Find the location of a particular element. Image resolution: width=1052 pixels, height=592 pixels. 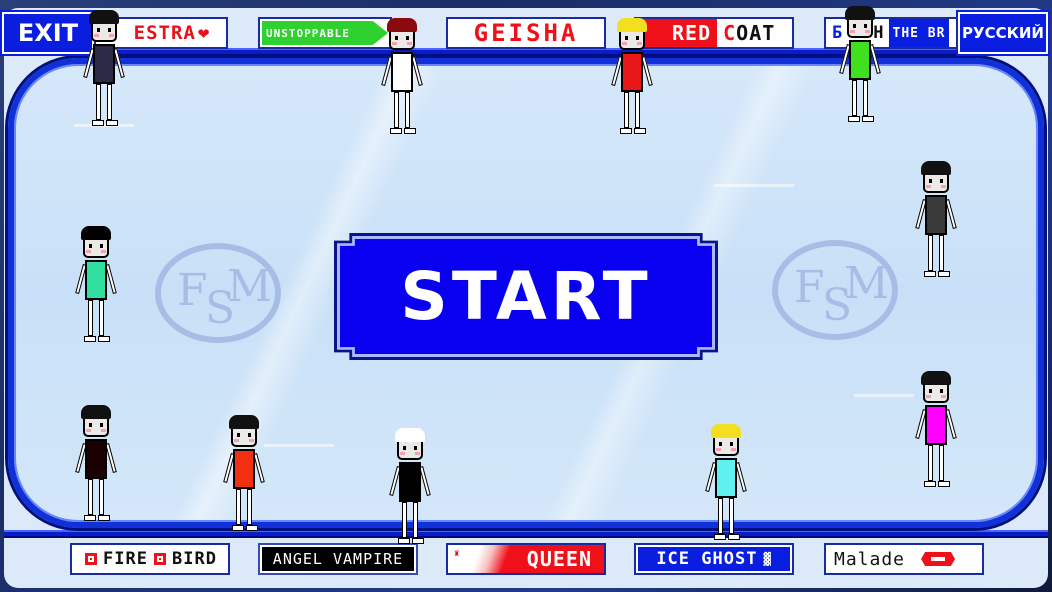

back-facing-skater is located at coordinates (96, 287).